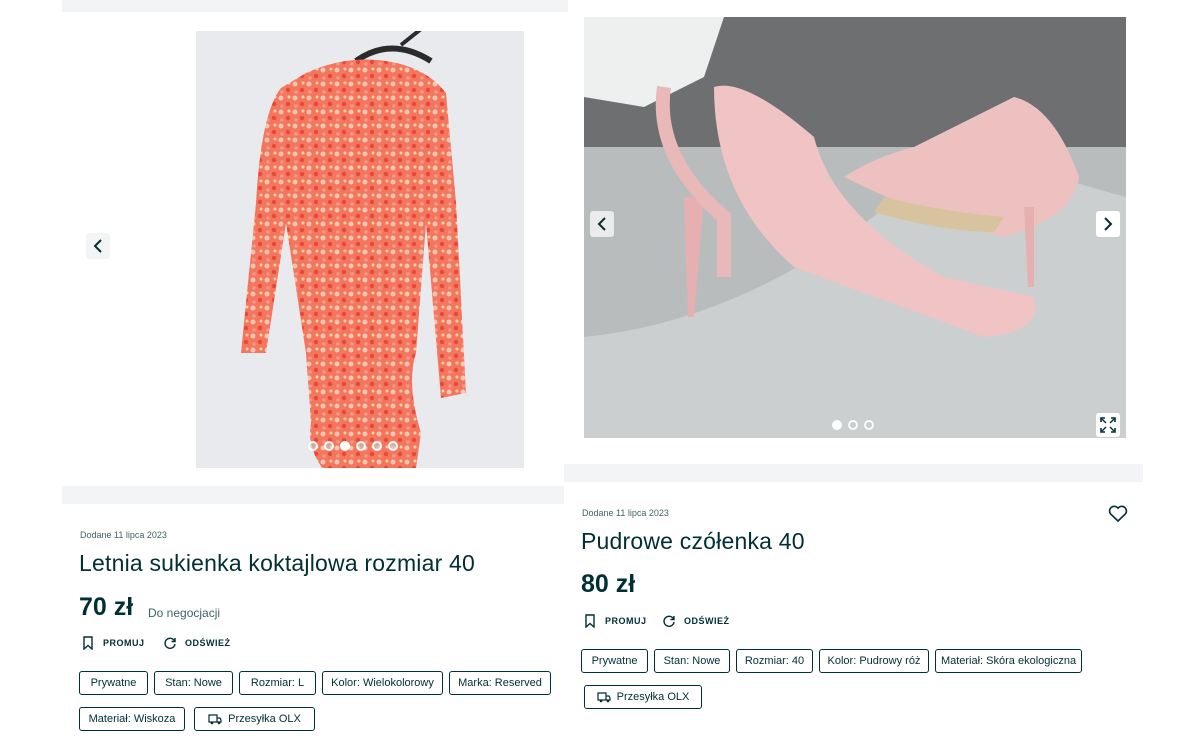 The width and height of the screenshot is (1200, 741). What do you see at coordinates (313, 6) in the screenshot?
I see `top-divider-strip` at bounding box center [313, 6].